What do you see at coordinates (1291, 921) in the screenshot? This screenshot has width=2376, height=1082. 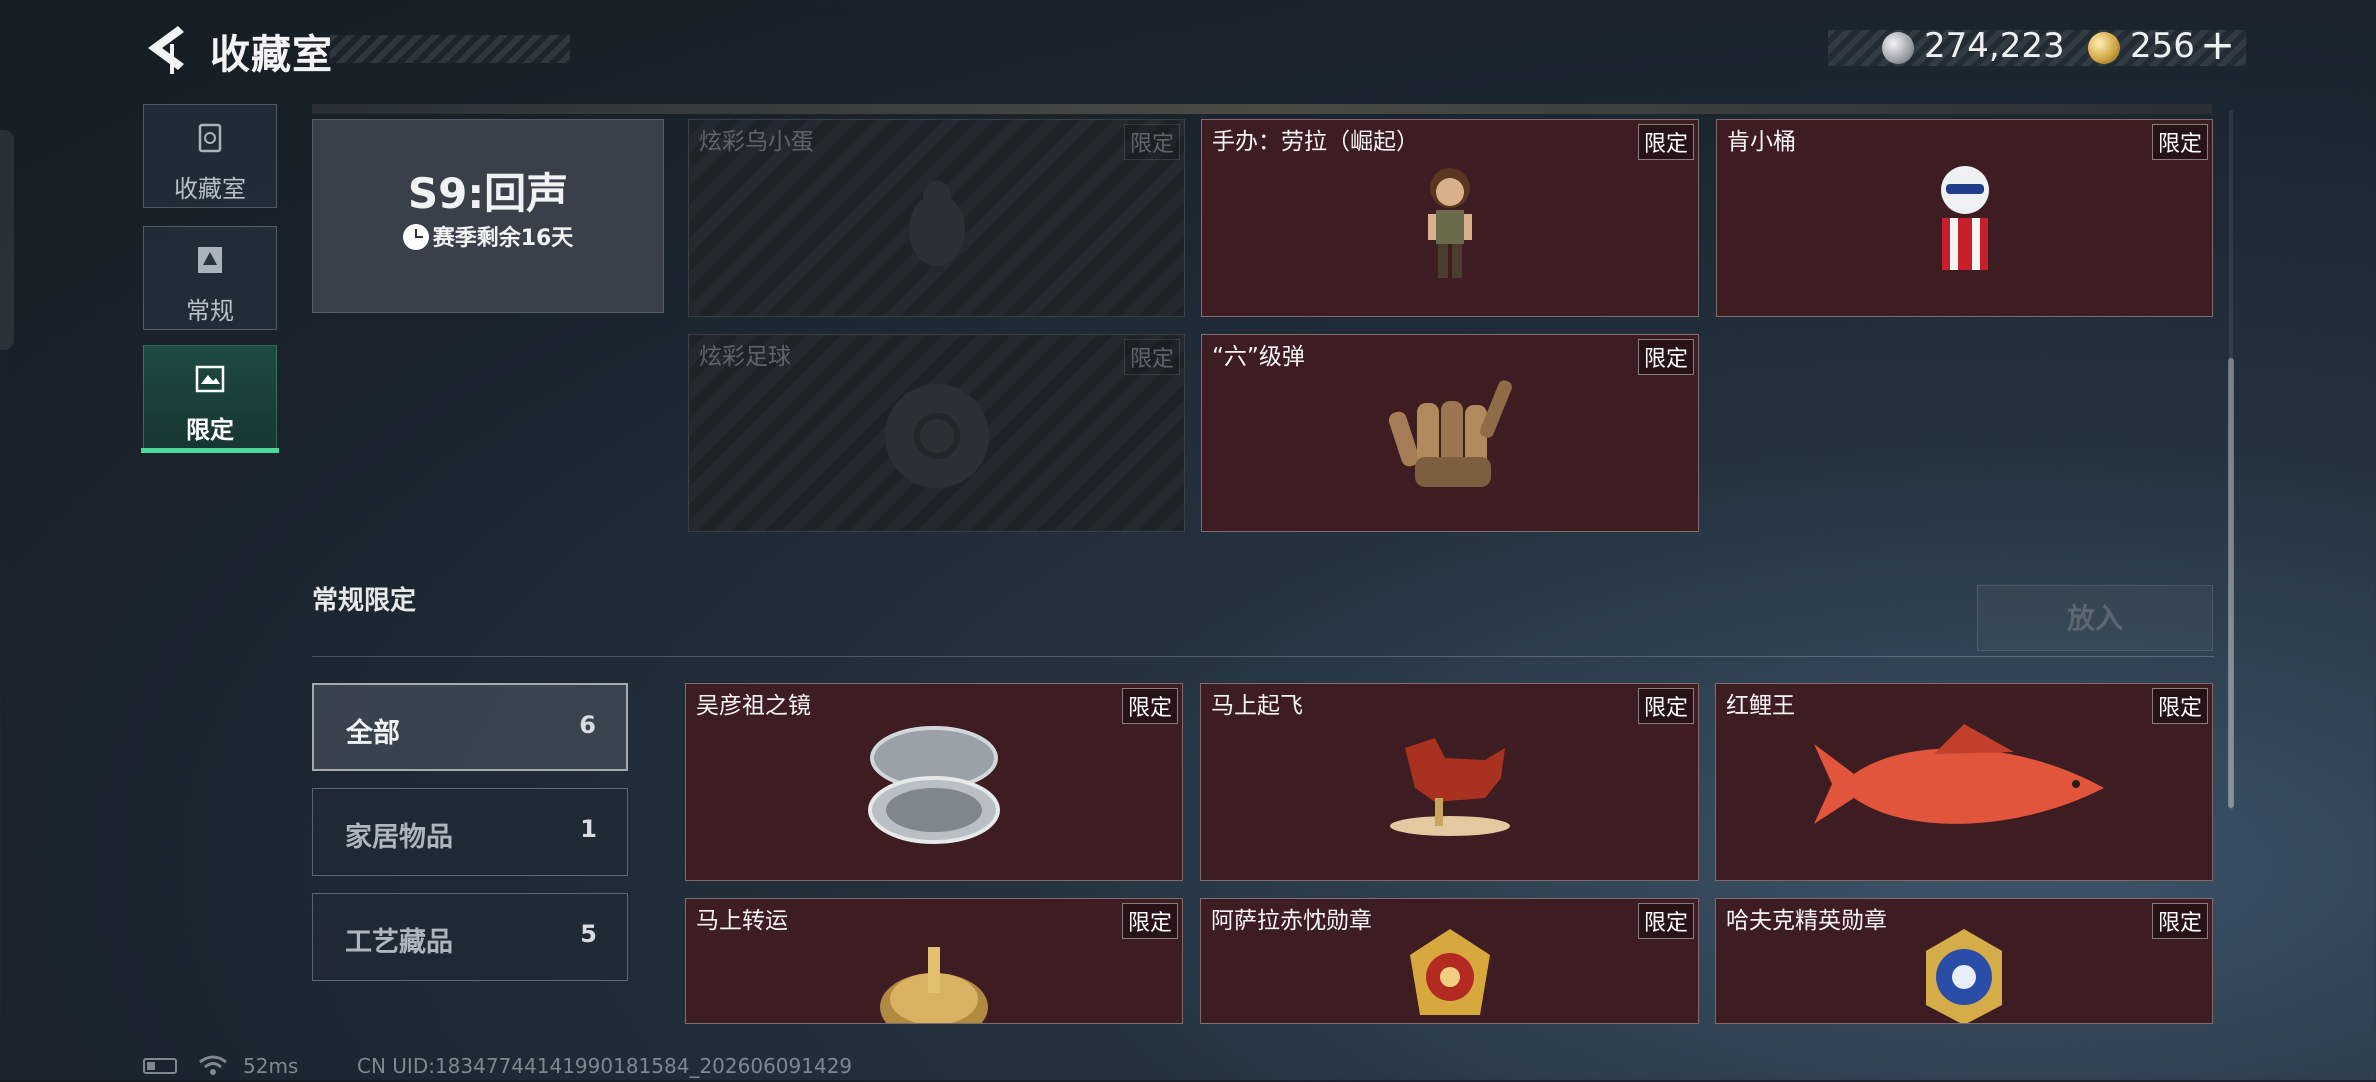 I see `item-name: 阿萨拉赤忱勋章` at bounding box center [1291, 921].